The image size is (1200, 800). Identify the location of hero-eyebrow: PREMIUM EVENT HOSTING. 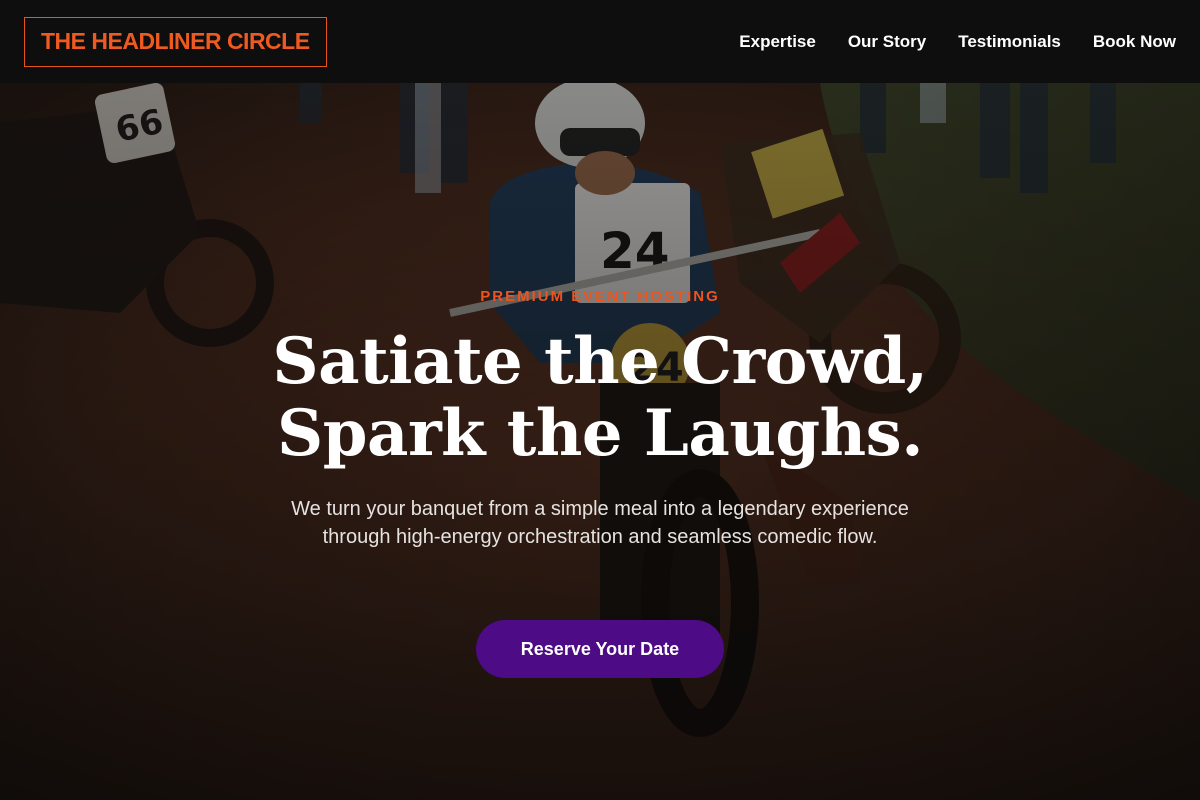
(600, 296).